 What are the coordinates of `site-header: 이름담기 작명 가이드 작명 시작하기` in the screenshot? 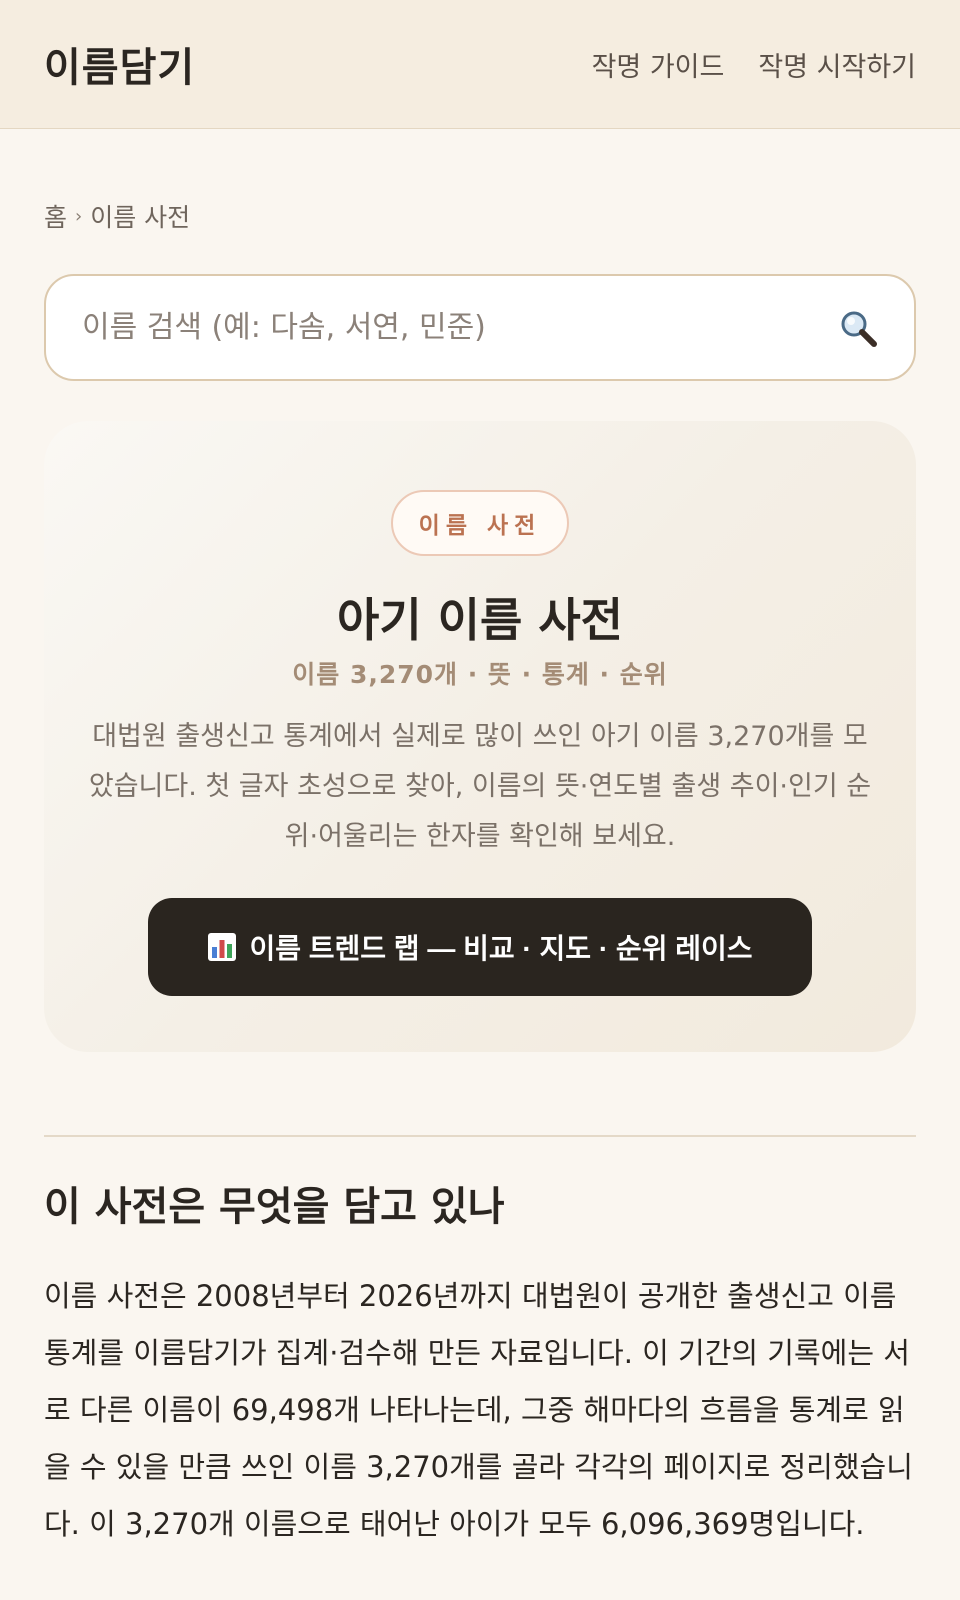 It's located at (480, 64).